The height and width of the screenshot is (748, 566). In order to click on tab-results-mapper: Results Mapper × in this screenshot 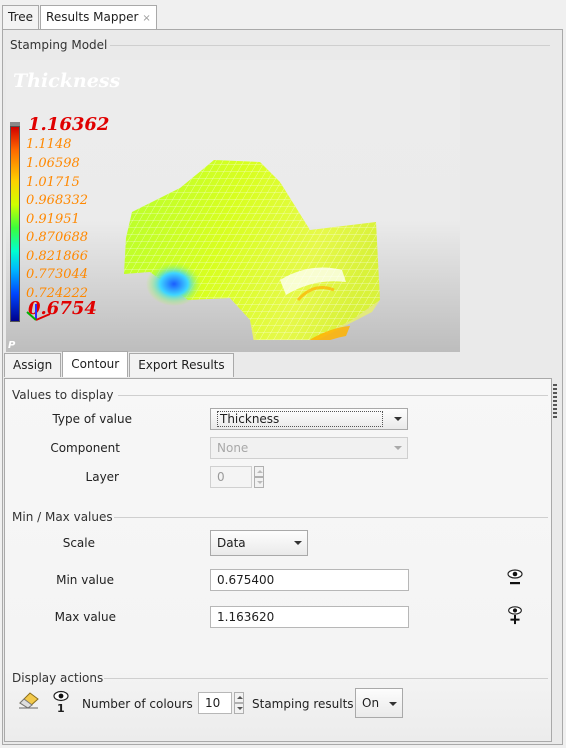, I will do `click(98, 18)`.